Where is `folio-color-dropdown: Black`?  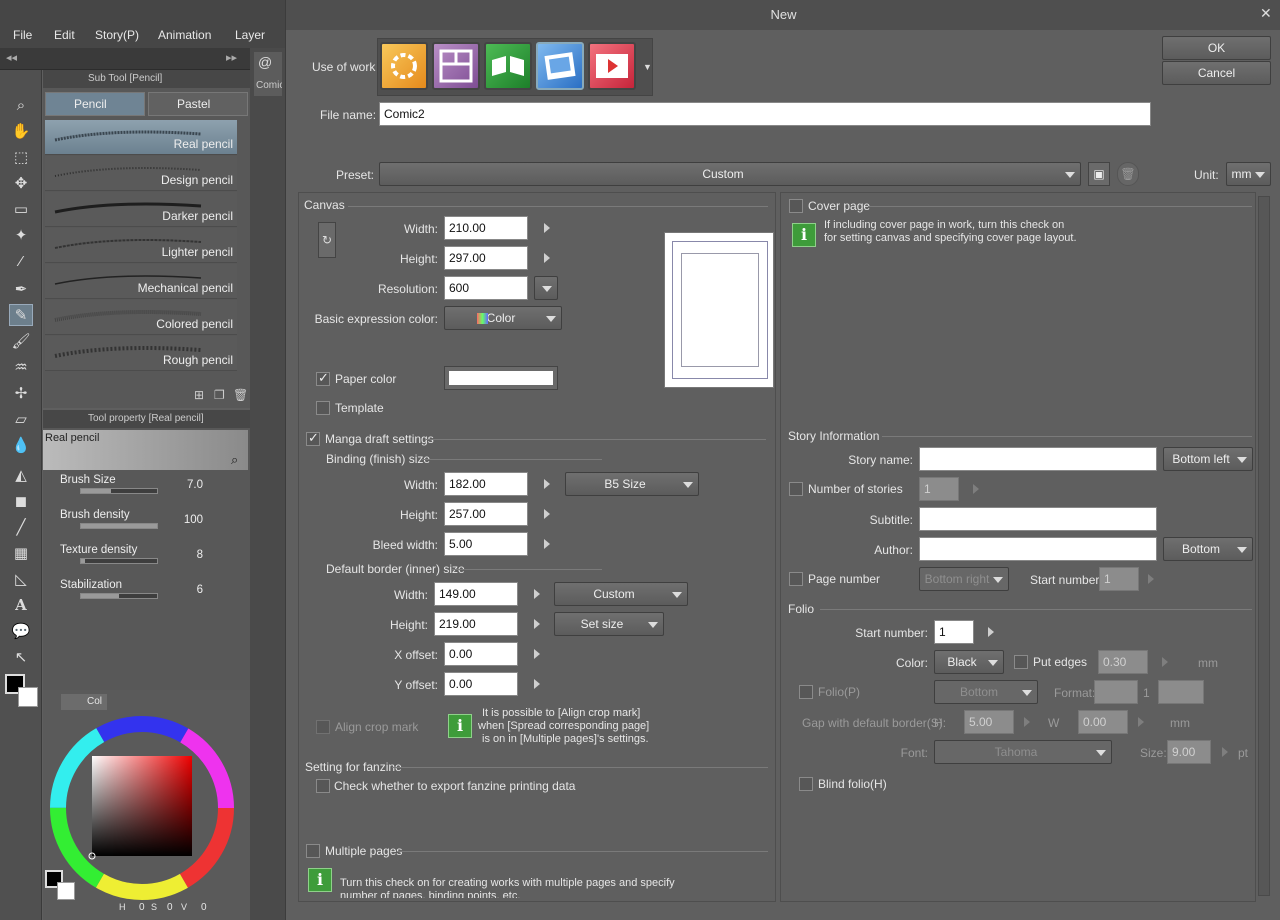 folio-color-dropdown: Black is located at coordinates (969, 662).